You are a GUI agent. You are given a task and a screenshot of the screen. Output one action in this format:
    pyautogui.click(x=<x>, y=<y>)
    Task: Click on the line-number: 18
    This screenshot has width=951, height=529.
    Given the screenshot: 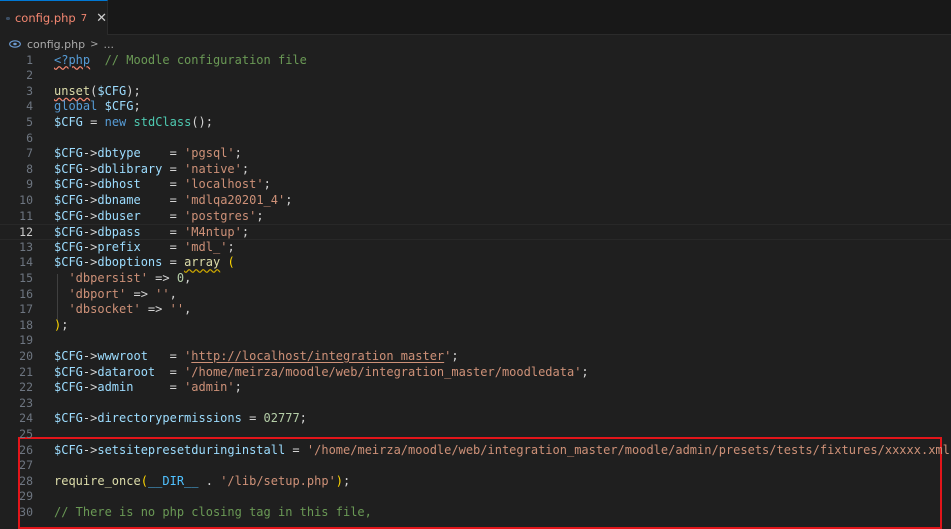 What is the action you would take?
    pyautogui.click(x=26, y=324)
    